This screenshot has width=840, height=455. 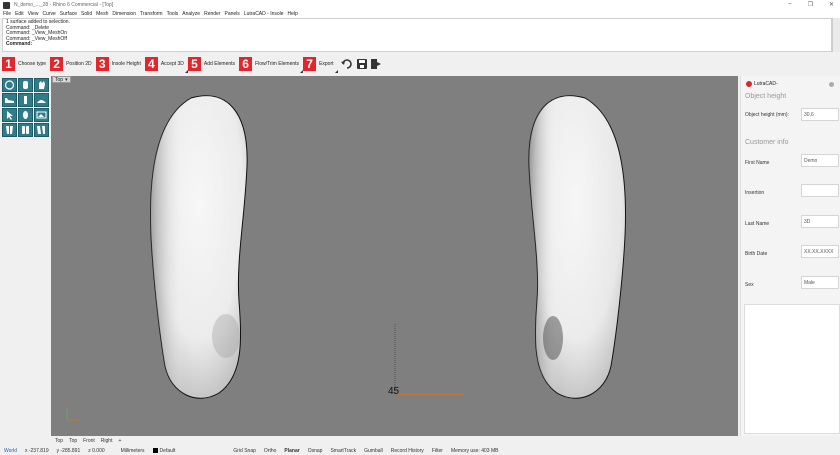 I want to click on step-add-elements: 5 Add Elements, so click(x=211, y=64).